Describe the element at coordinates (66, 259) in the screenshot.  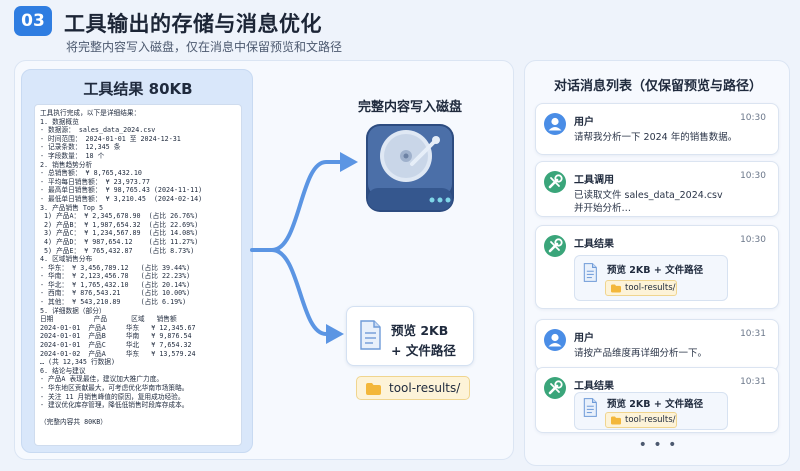
I see `tool-result-line: 4. 区域销售分布` at that location.